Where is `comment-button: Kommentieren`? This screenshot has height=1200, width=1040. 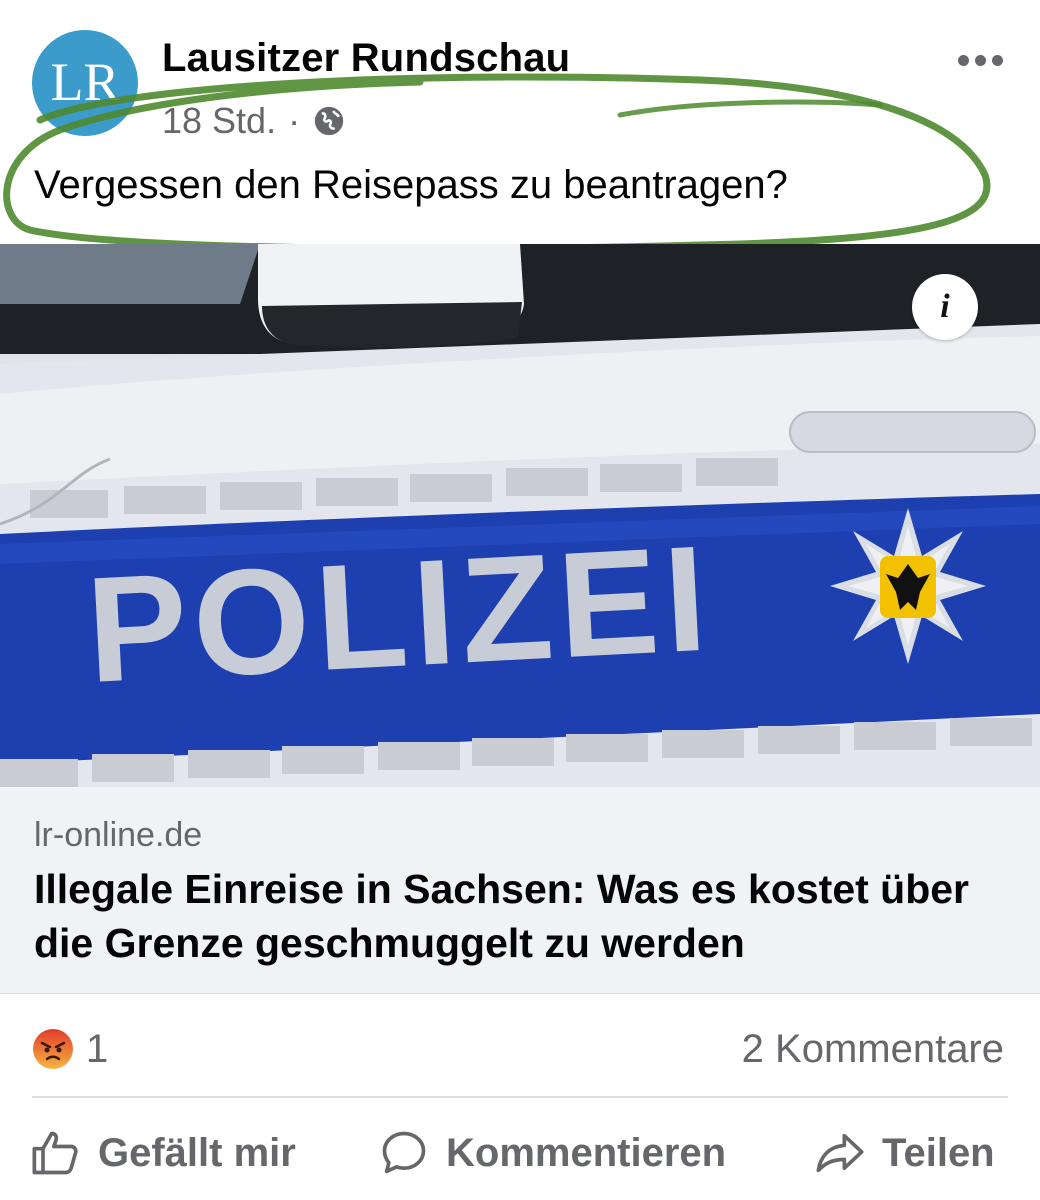
comment-button: Kommentieren is located at coordinates (552, 1153).